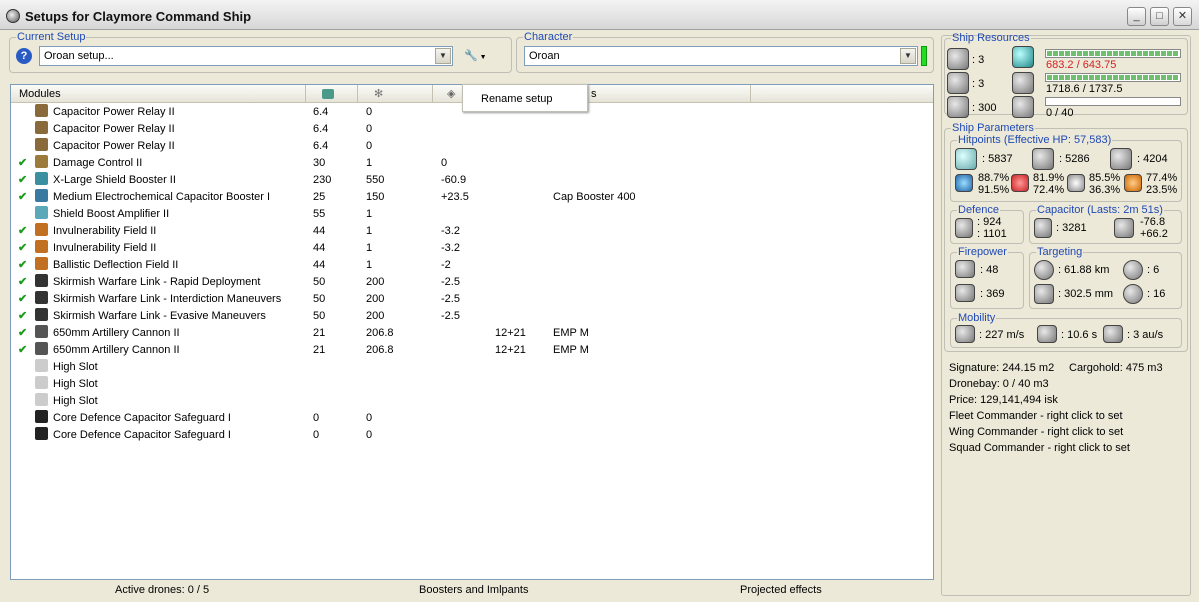 The width and height of the screenshot is (1199, 602). What do you see at coordinates (246, 56) in the screenshot?
I see `setup-select: Oroan setup... ▼` at bounding box center [246, 56].